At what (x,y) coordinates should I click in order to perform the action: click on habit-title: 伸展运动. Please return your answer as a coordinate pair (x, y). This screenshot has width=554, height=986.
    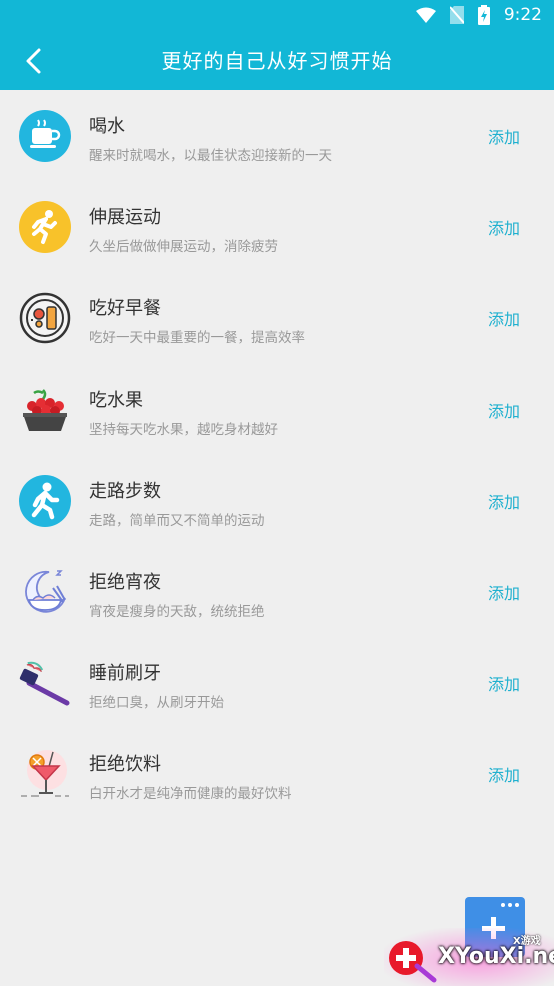
    Looking at the image, I should click on (125, 218).